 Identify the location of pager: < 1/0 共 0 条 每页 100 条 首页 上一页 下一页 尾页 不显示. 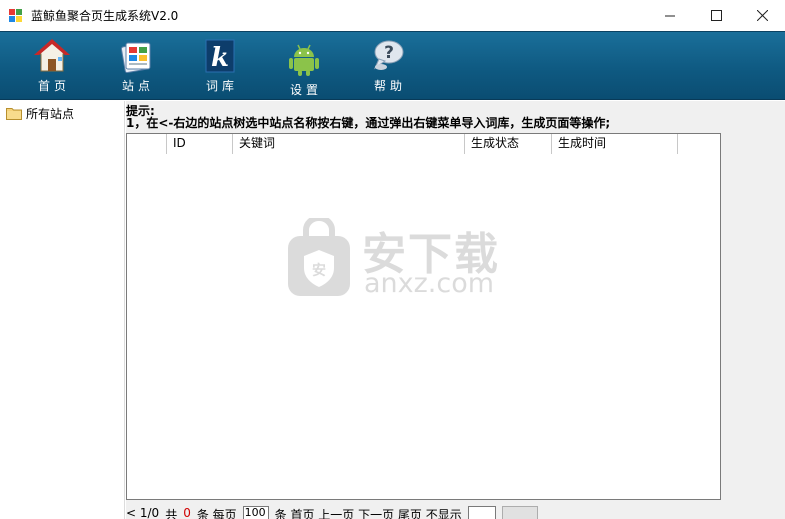
(332, 512).